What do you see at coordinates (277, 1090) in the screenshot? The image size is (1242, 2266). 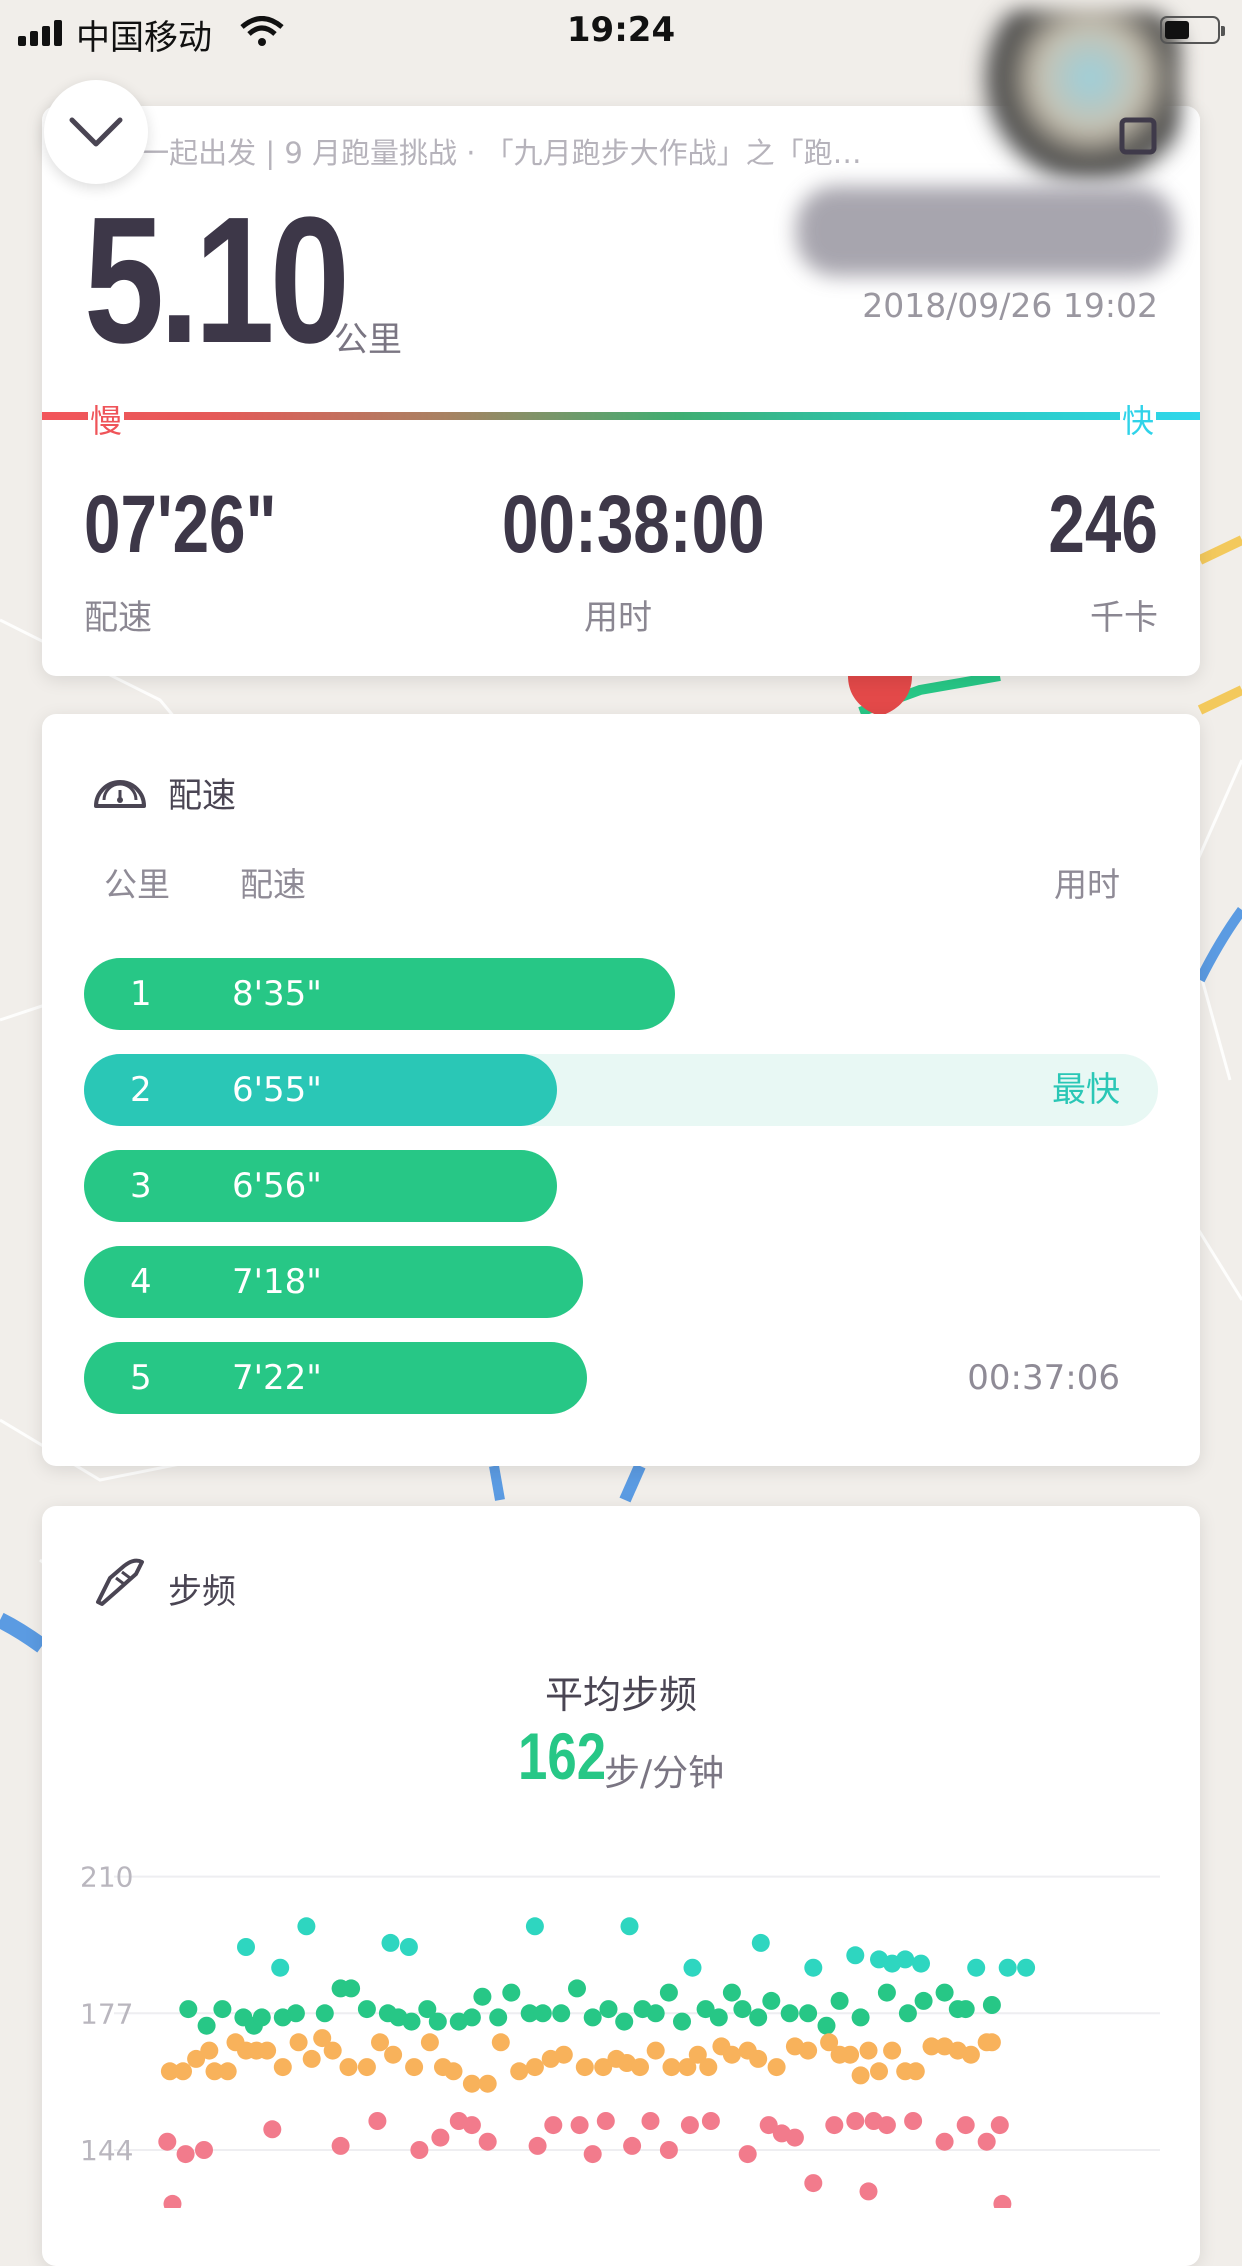 I see `pace-row-pace: 6'55"` at bounding box center [277, 1090].